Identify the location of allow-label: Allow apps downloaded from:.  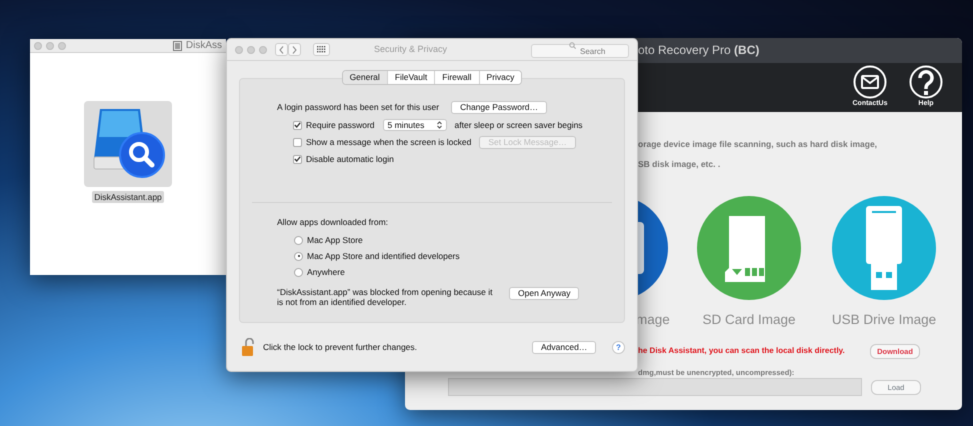
(333, 222).